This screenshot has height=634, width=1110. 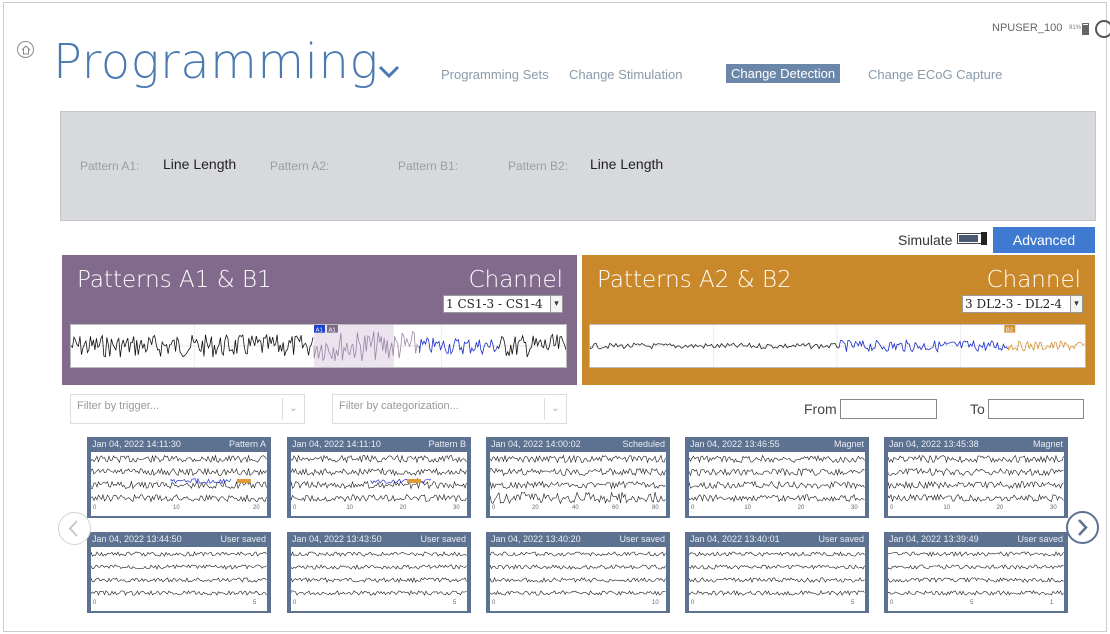 What do you see at coordinates (428, 166) in the screenshot?
I see `pattern-b1-label: Pattern B1:` at bounding box center [428, 166].